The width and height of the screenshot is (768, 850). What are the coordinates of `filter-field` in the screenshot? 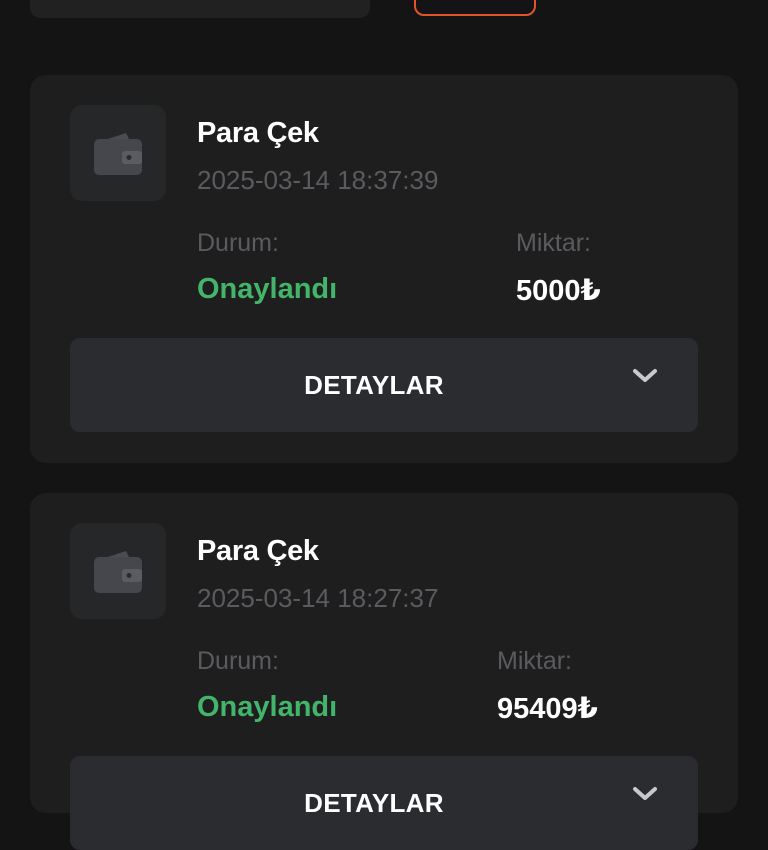 It's located at (200, 9).